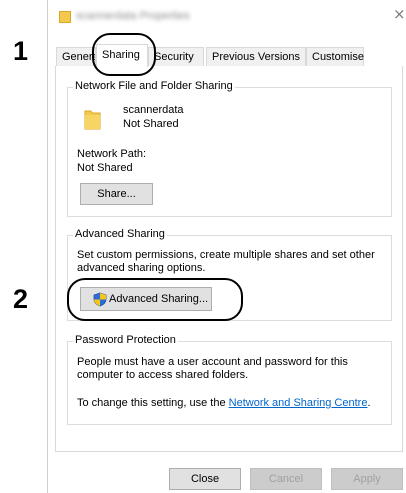 This screenshot has width=406, height=493. Describe the element at coordinates (154, 86) in the screenshot. I see `network-sharing-legend: Network File and Folder Sharing` at that location.